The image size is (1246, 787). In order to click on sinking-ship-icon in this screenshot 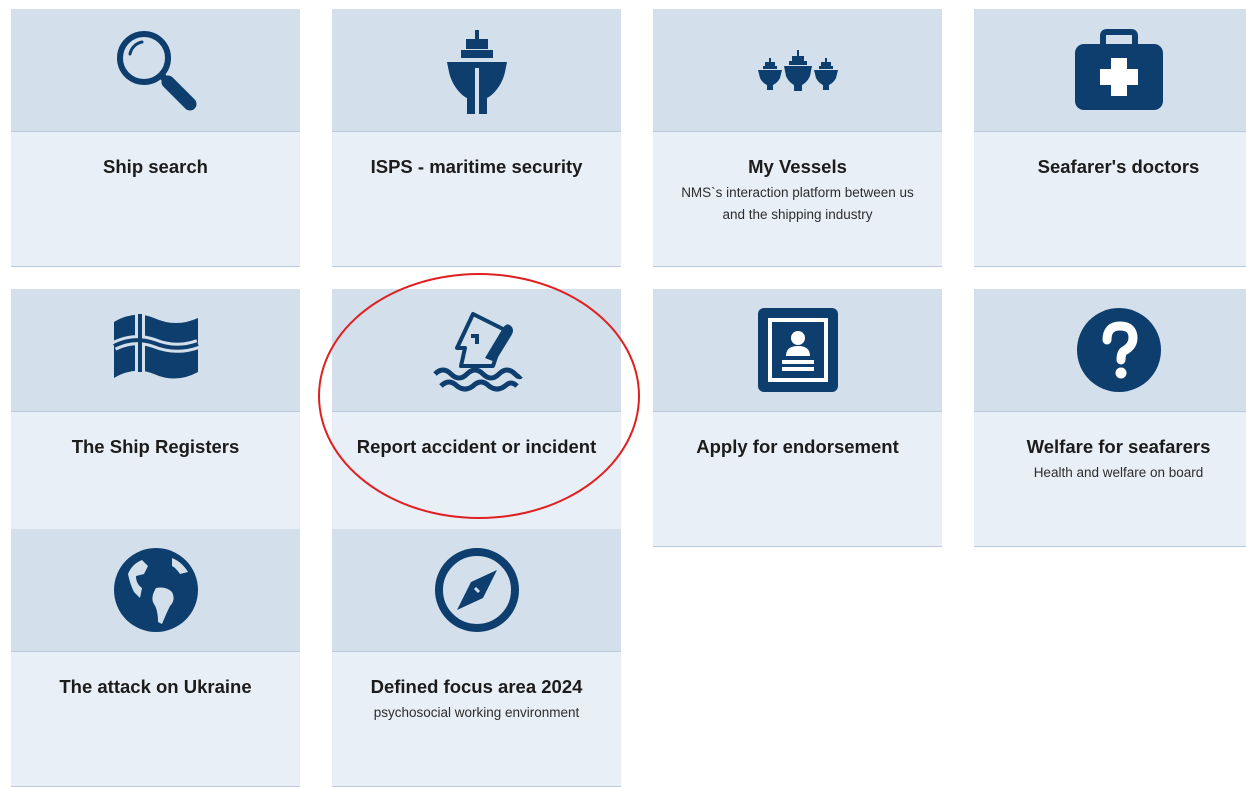, I will do `click(477, 350)`.